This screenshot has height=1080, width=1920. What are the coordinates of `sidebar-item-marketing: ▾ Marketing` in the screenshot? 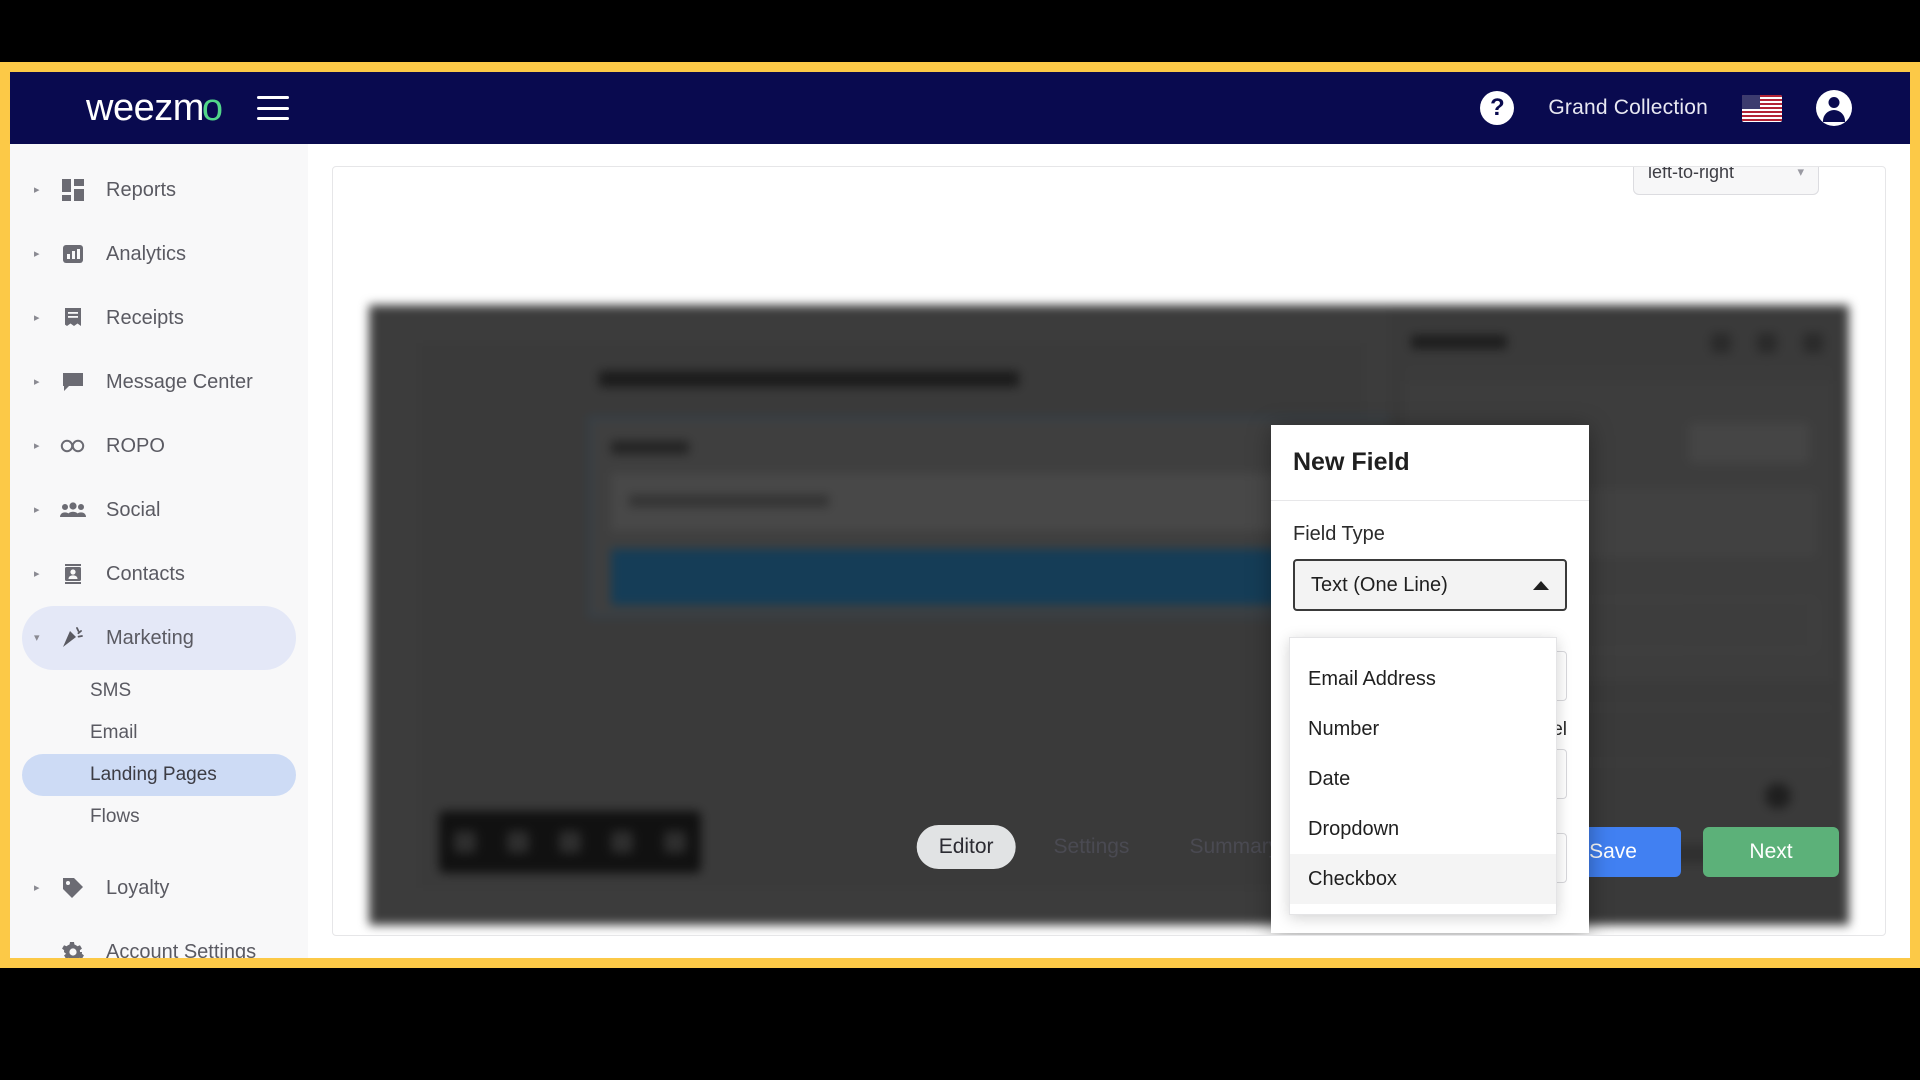 It's located at (159, 638).